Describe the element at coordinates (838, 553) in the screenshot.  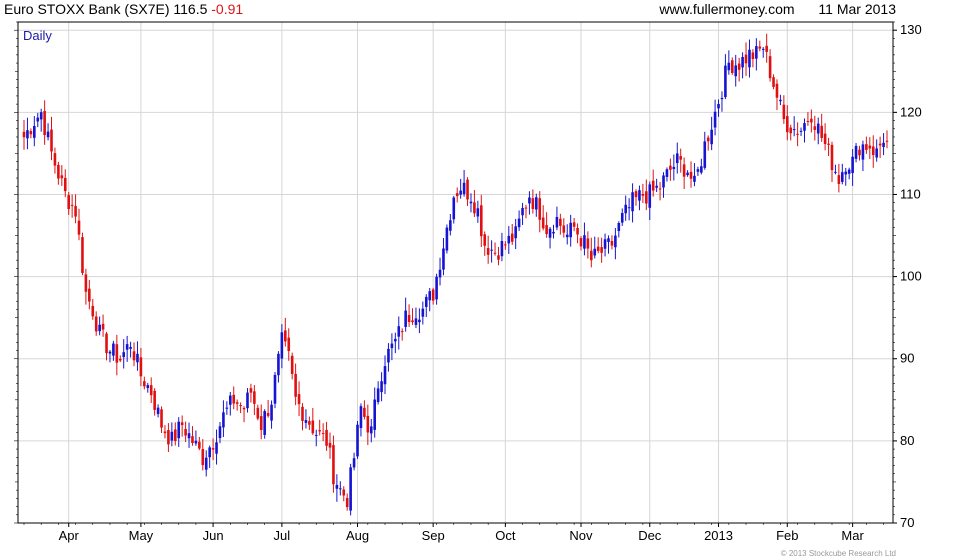
I see `copyright-notice: © 2013 Stockcube Research Ltd` at that location.